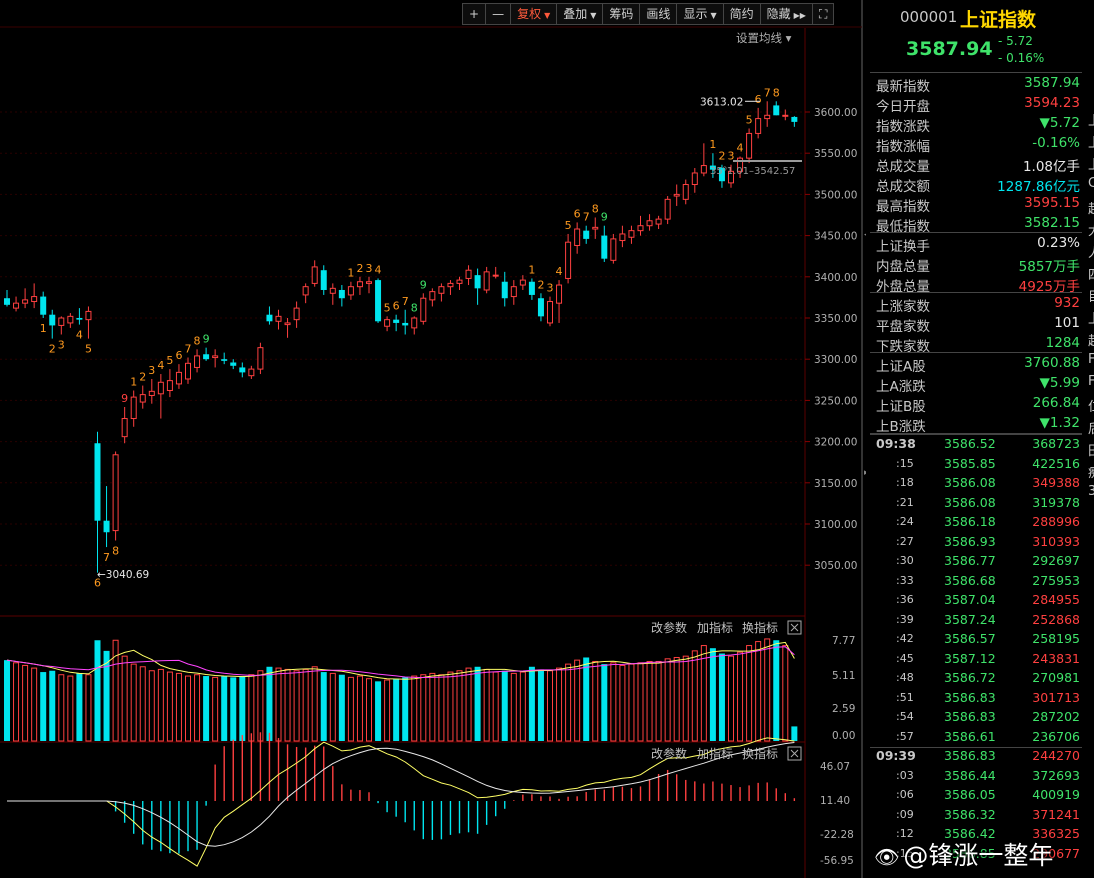 The height and width of the screenshot is (878, 1094). I want to click on toolbar-button-1: —, so click(498, 14).